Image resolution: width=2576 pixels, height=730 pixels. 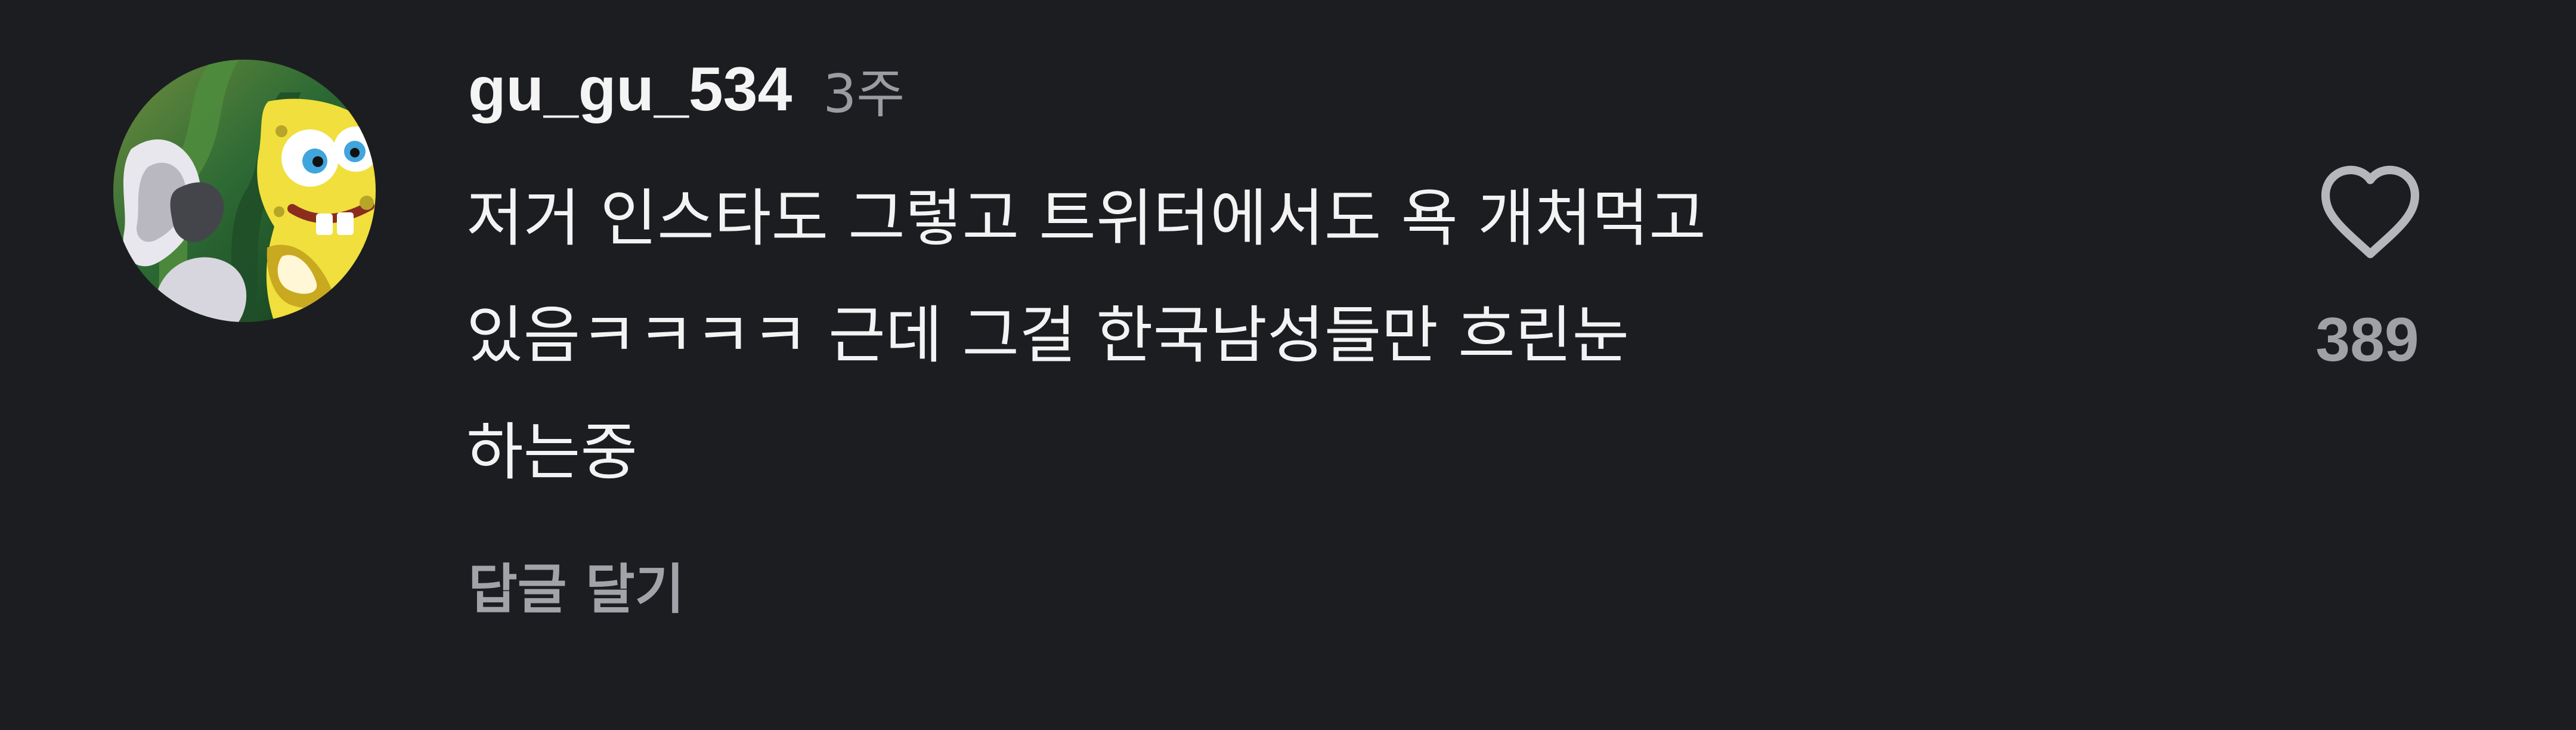 I want to click on comment-timestamp: 3주, so click(x=864, y=94).